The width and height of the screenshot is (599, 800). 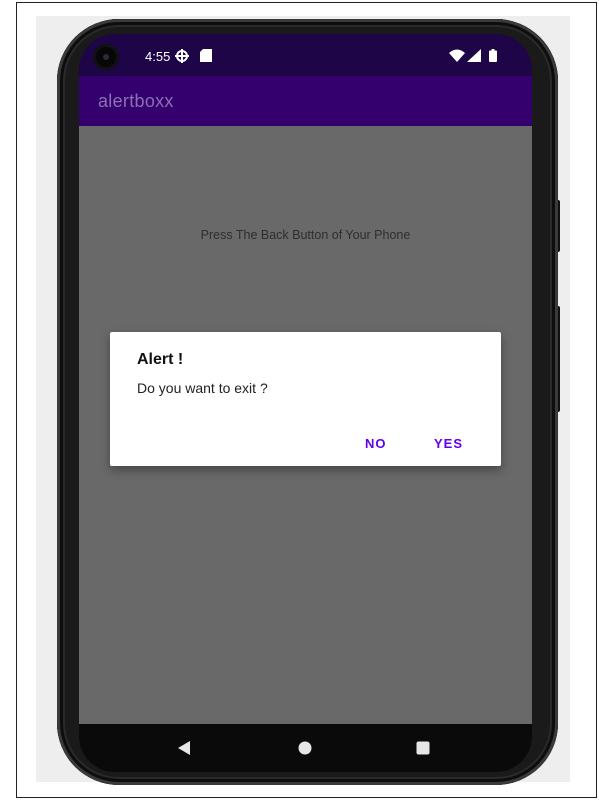 I want to click on signal-icon, so click(x=474, y=55).